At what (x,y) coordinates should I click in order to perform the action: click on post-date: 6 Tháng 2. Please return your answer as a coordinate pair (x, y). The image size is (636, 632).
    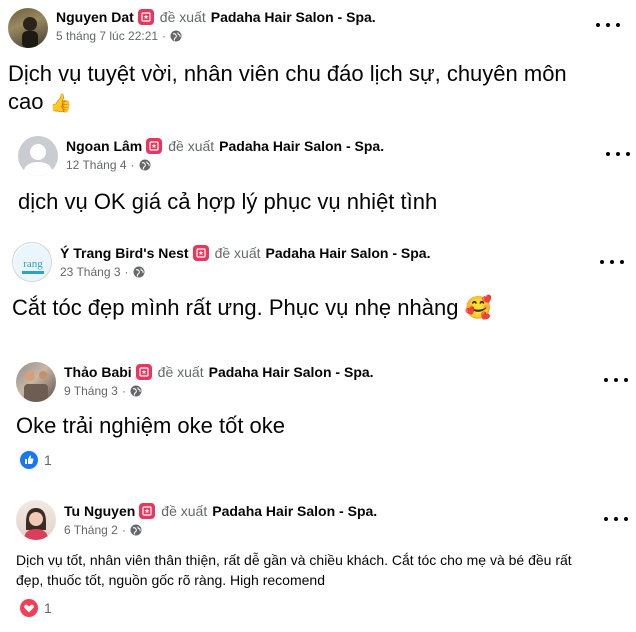
    Looking at the image, I should click on (91, 530).